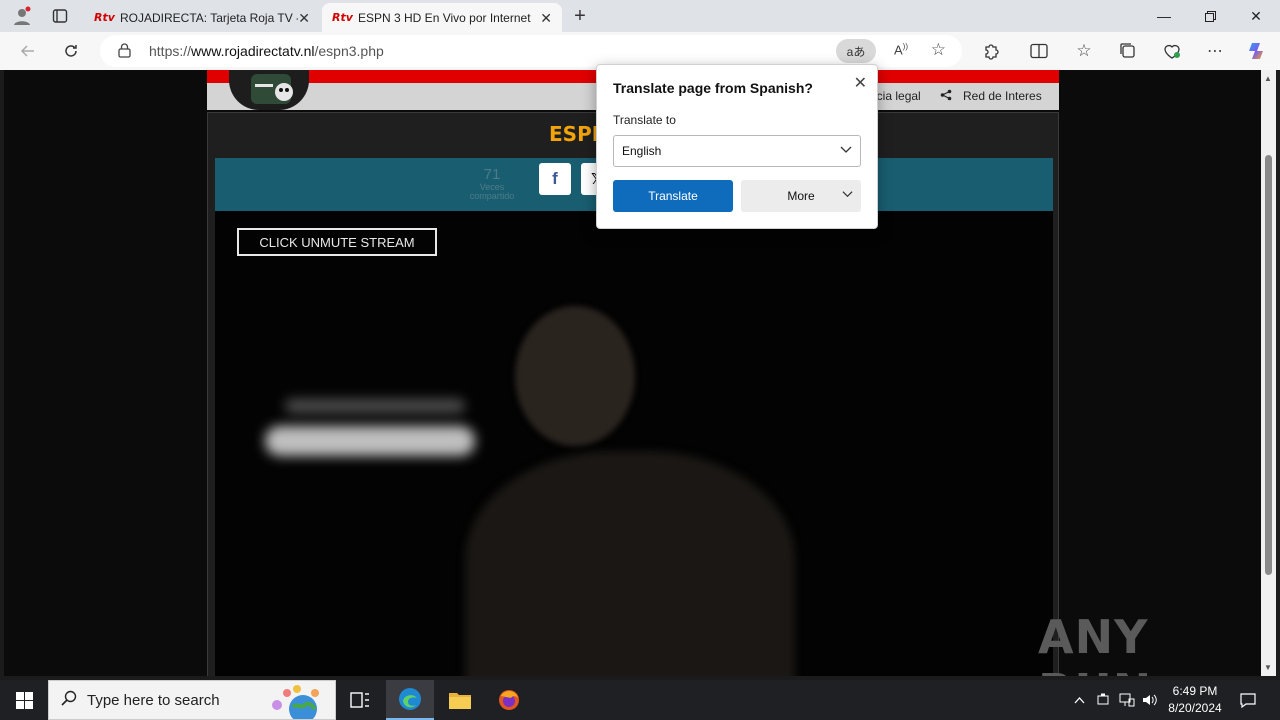  What do you see at coordinates (1002, 96) in the screenshot?
I see `header-link-red-de-interes: Red de Interes` at bounding box center [1002, 96].